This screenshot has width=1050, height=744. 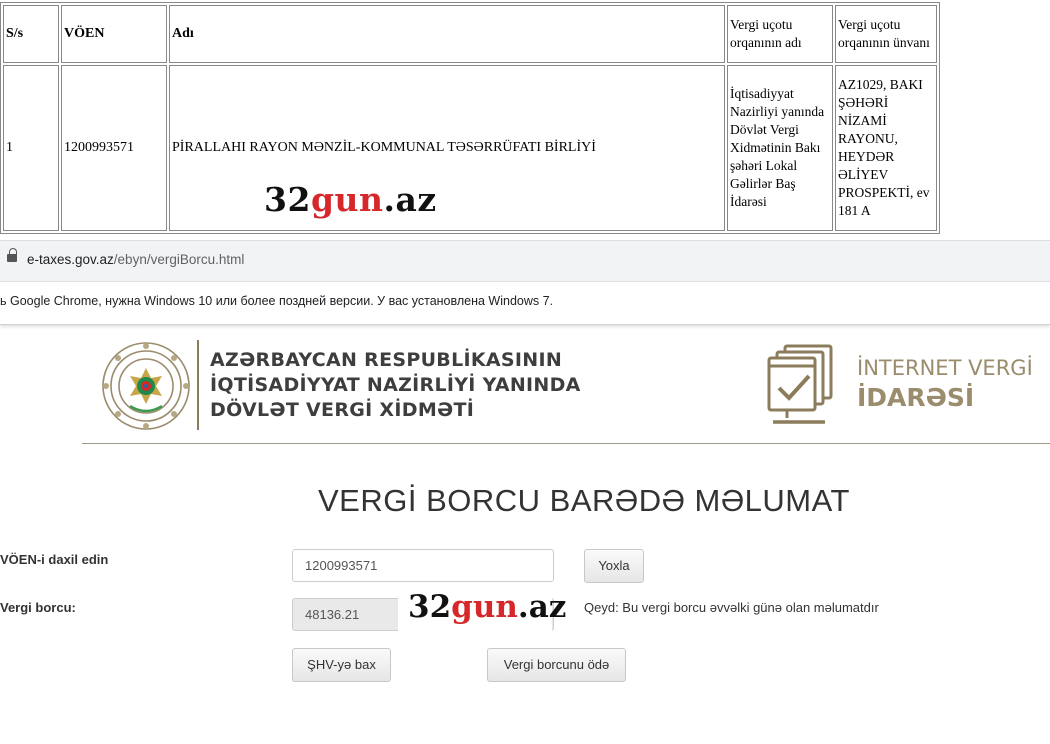 What do you see at coordinates (135, 259) in the screenshot?
I see `url-text: e-taxes.gov.az/ebyn/vergiBorcu.html` at bounding box center [135, 259].